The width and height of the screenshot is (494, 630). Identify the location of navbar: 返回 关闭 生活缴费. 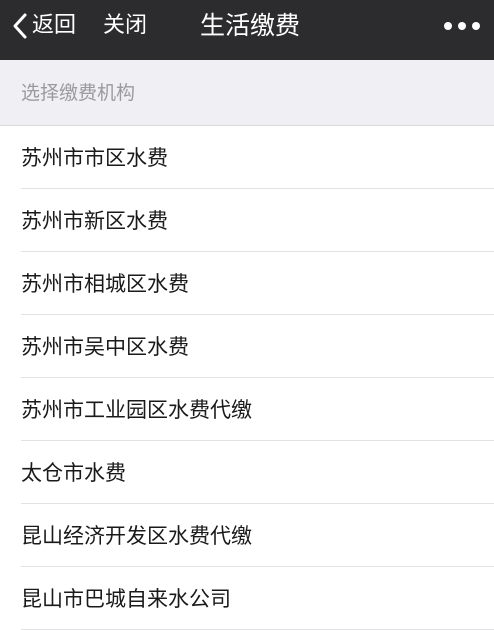
(247, 30).